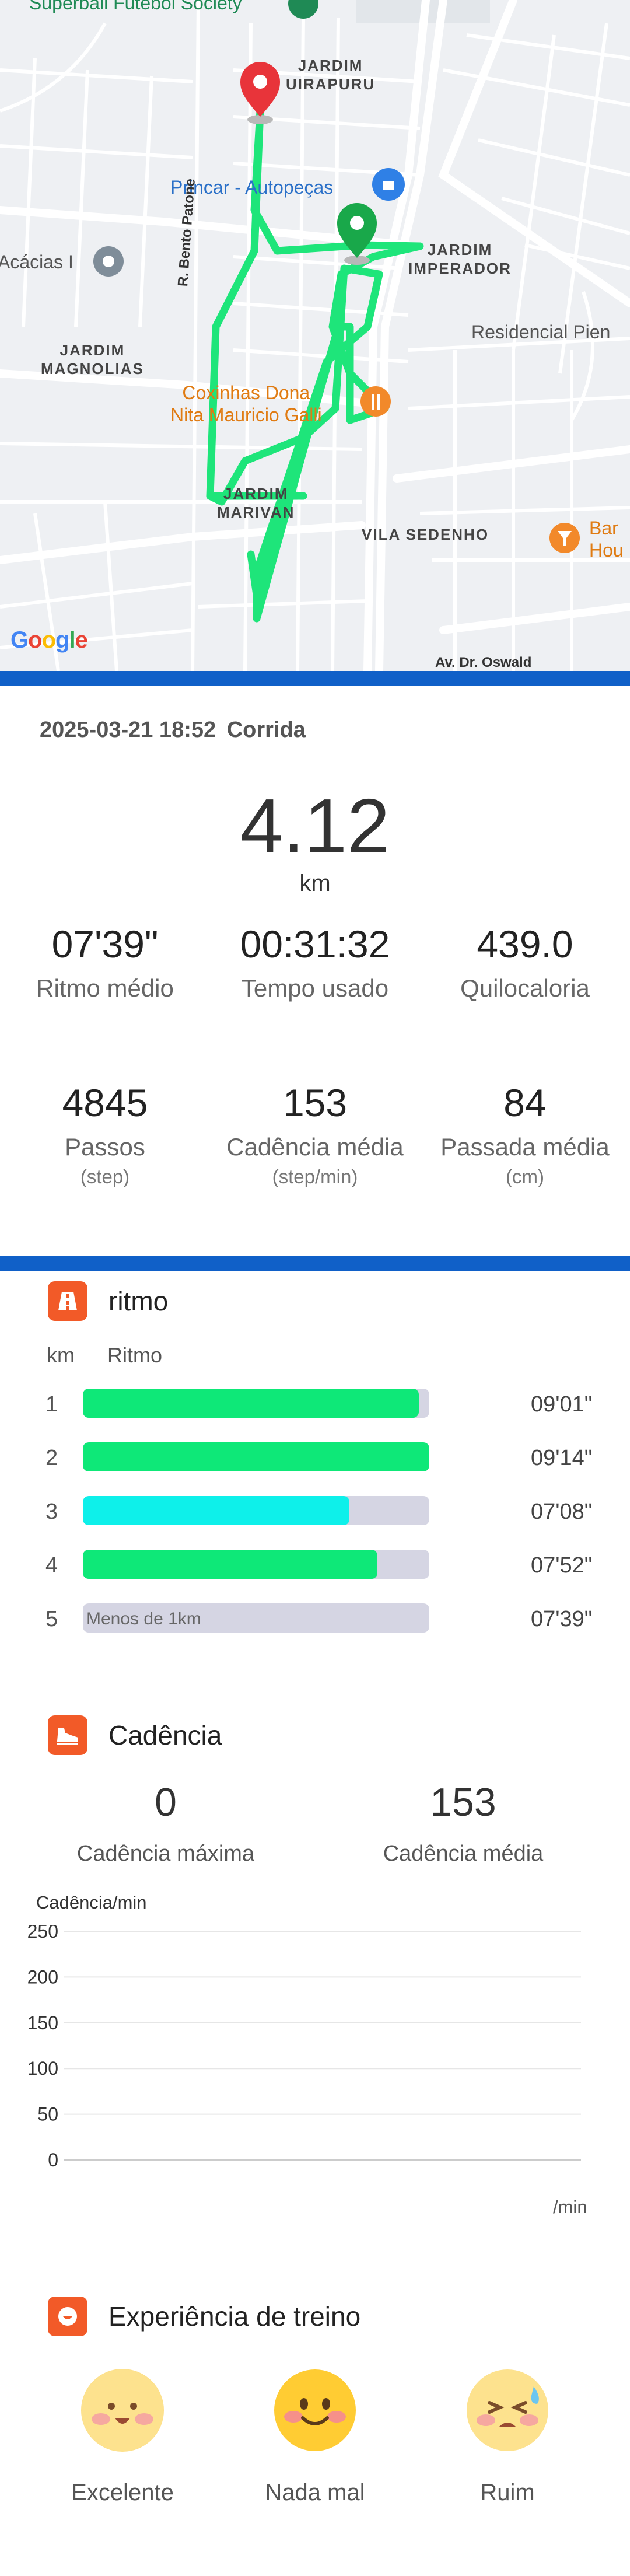  Describe the element at coordinates (166, 1802) in the screenshot. I see `cadence-max-value: 0` at that location.